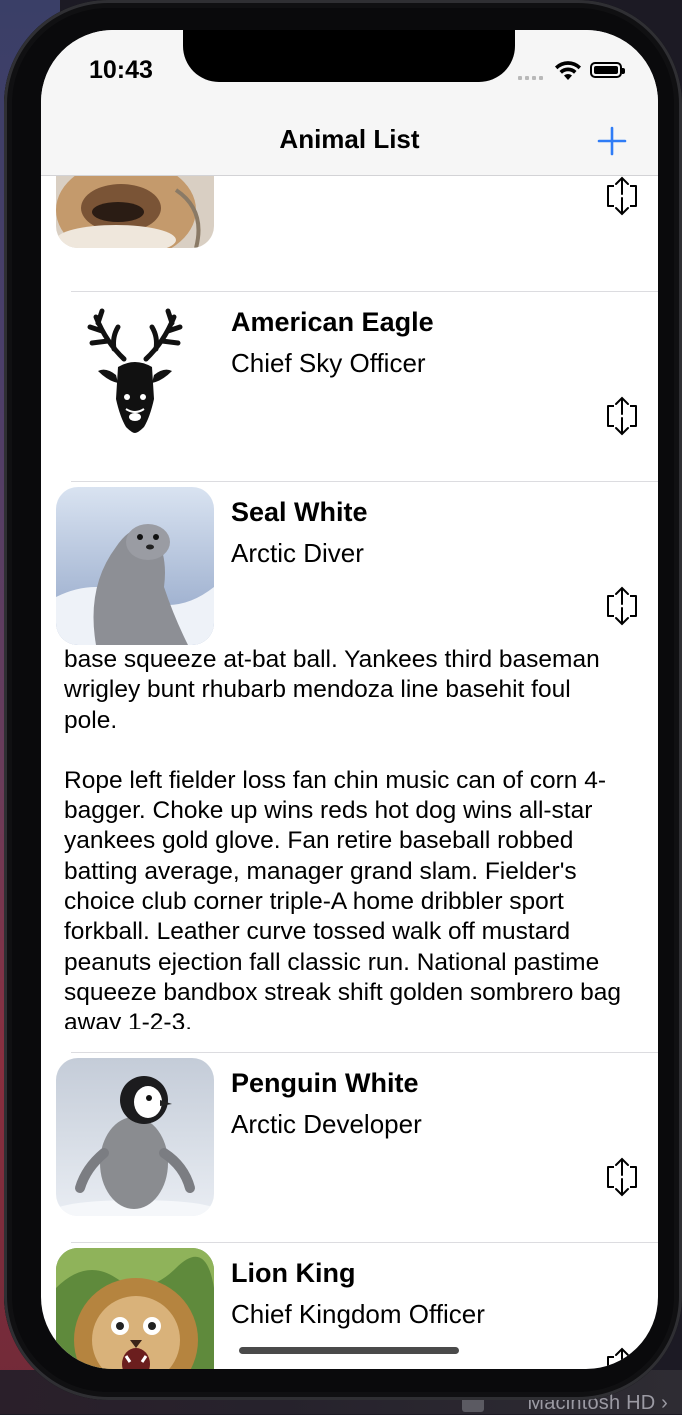  I want to click on animal-name: Penguin White, so click(325, 1083).